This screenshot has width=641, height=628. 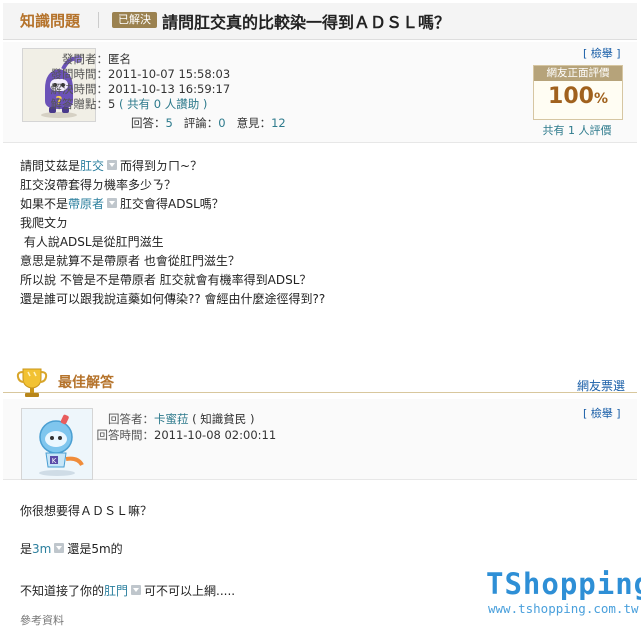 I want to click on status-badge: 已解決, so click(x=134, y=20).